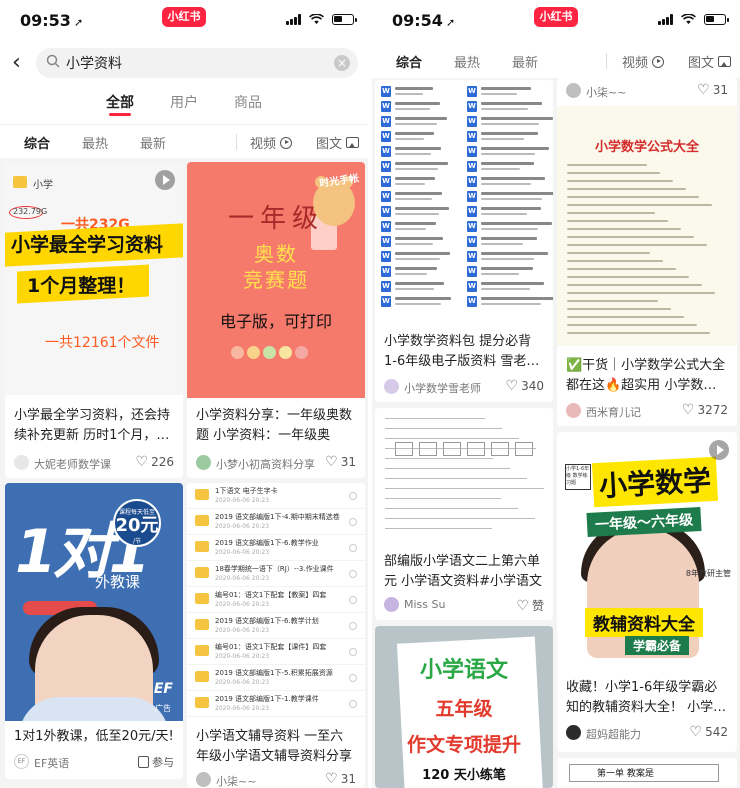  Describe the element at coordinates (655, 482) in the screenshot. I see `cover-headline: 小学数学` at that location.